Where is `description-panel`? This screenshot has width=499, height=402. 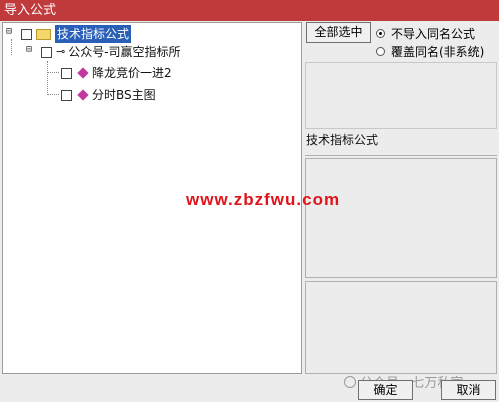
description-panel is located at coordinates (401, 218).